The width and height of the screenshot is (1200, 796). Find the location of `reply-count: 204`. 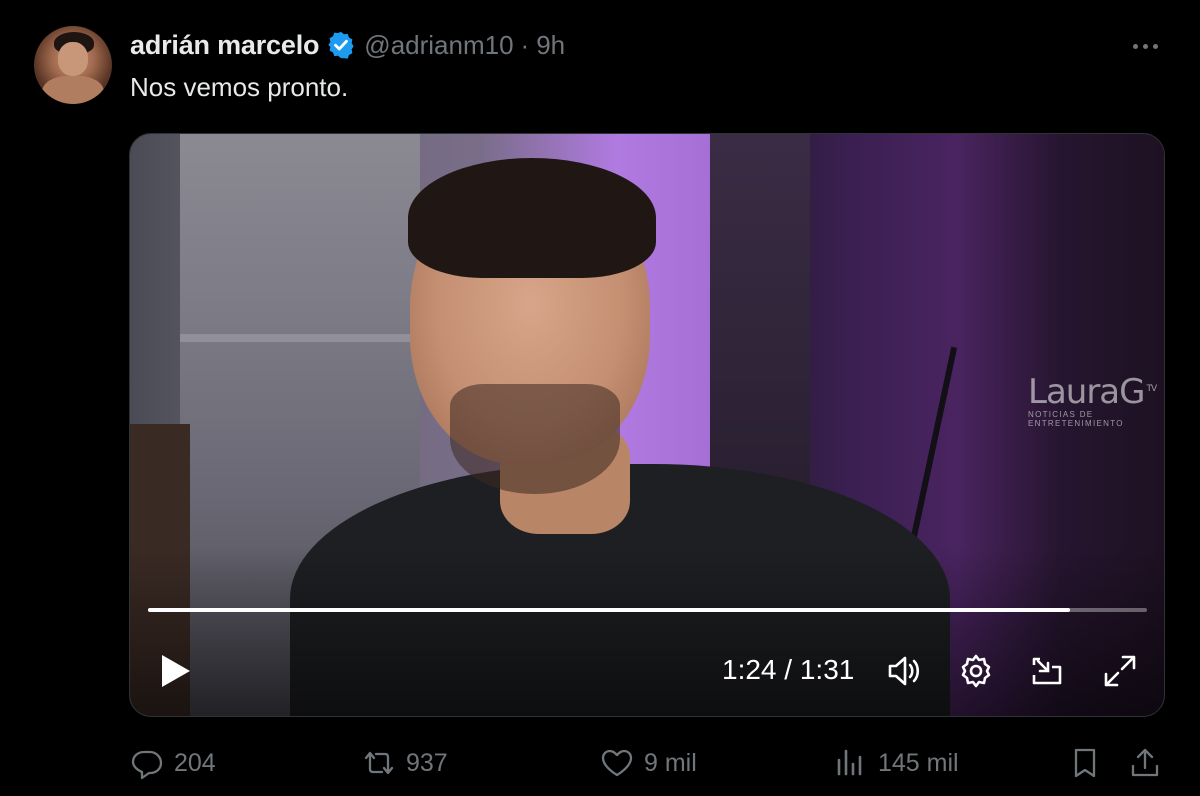

reply-count: 204 is located at coordinates (195, 762).